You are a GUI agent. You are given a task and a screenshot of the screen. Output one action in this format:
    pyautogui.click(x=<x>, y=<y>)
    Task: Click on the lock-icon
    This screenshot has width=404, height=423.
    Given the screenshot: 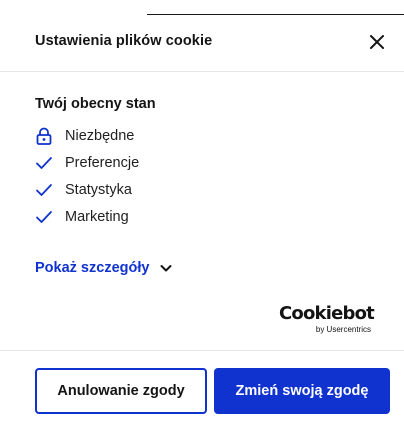 What is the action you would take?
    pyautogui.click(x=44, y=136)
    